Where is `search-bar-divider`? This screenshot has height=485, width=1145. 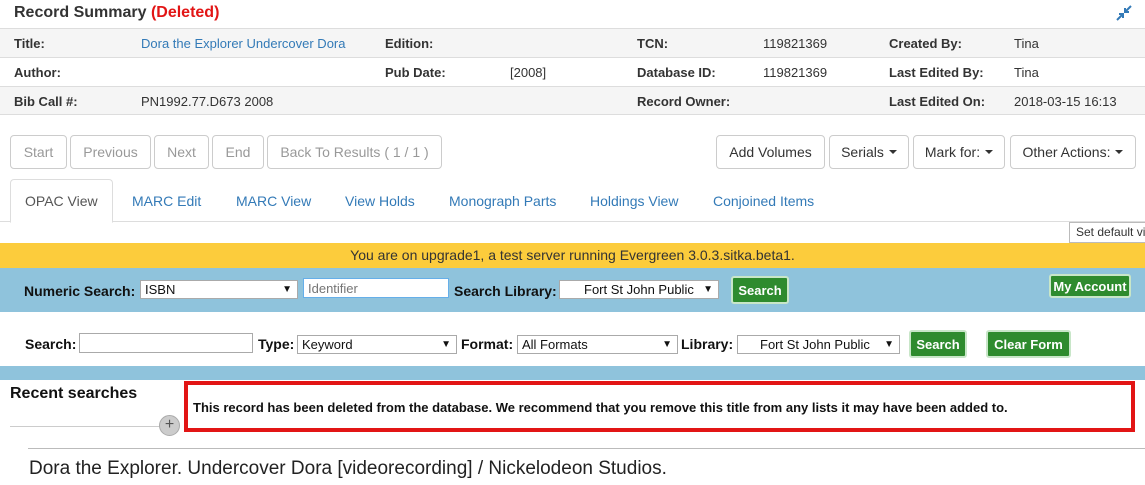 search-bar-divider is located at coordinates (572, 373).